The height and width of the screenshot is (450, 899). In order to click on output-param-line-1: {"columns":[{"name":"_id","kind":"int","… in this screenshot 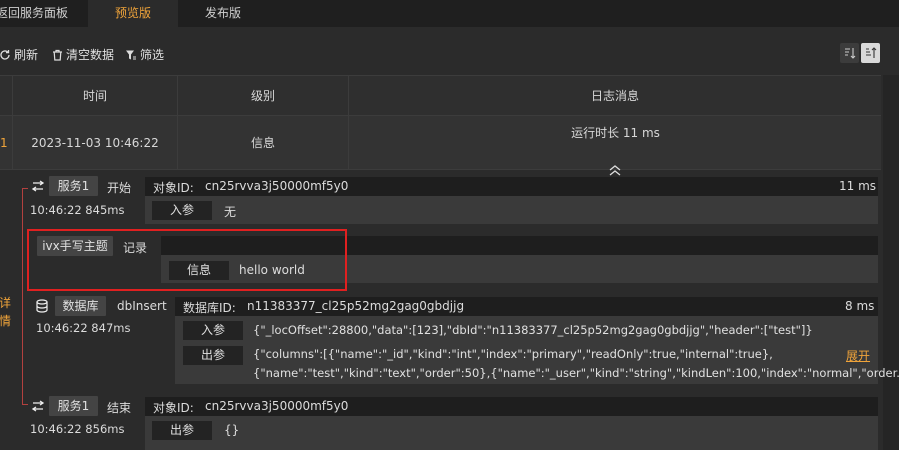, I will do `click(513, 354)`.